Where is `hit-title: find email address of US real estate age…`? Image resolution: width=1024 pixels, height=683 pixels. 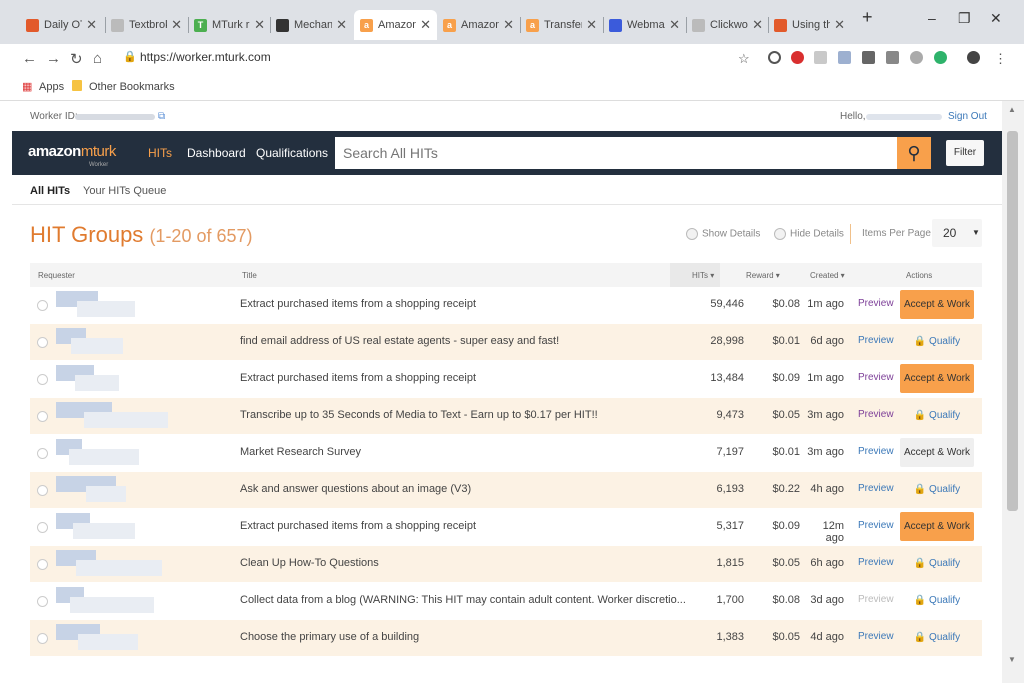
hit-title: find email address of US real estate age… is located at coordinates (399, 341).